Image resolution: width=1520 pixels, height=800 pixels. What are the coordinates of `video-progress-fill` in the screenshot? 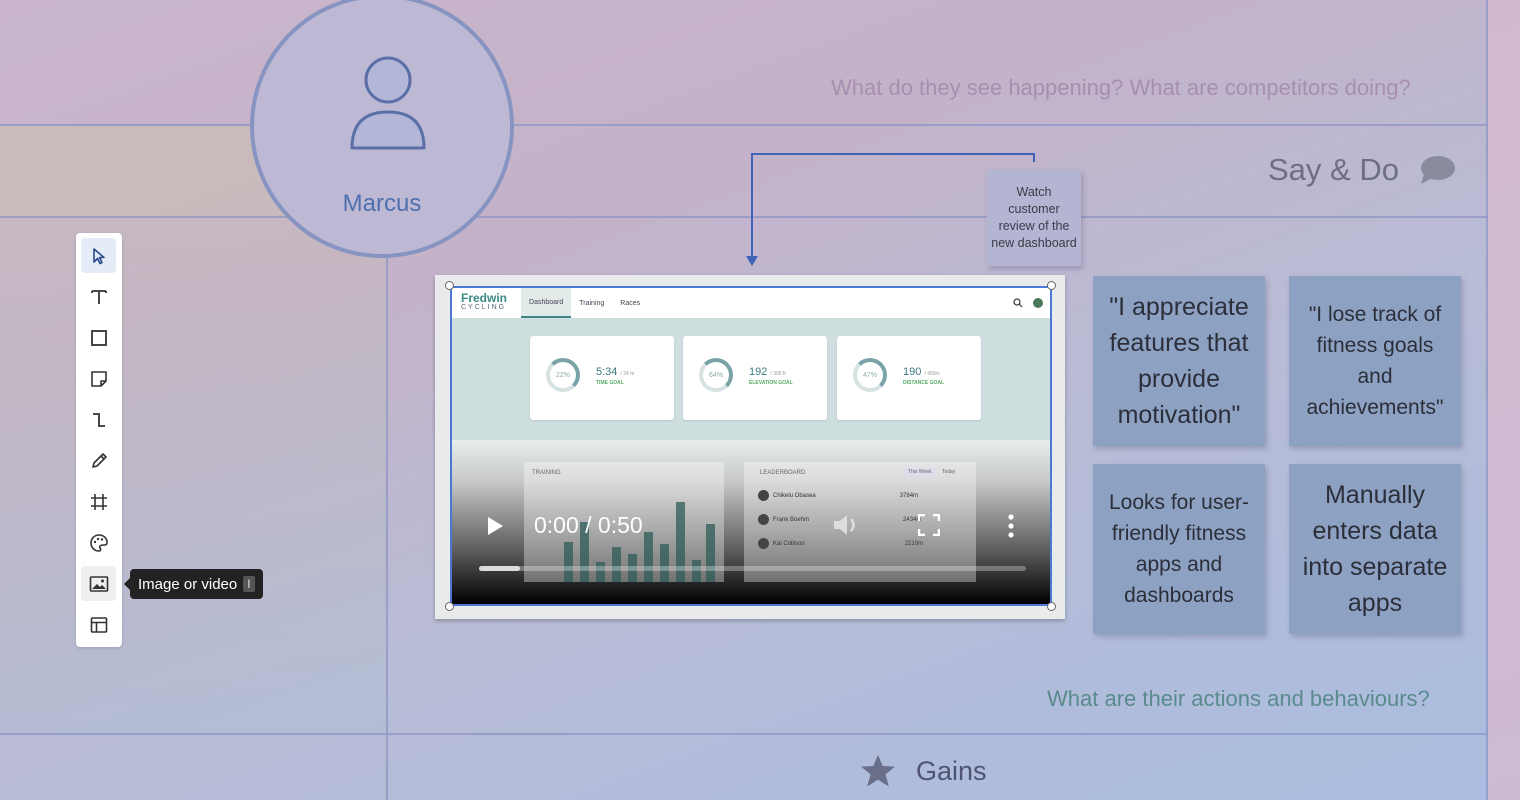 It's located at (500, 568).